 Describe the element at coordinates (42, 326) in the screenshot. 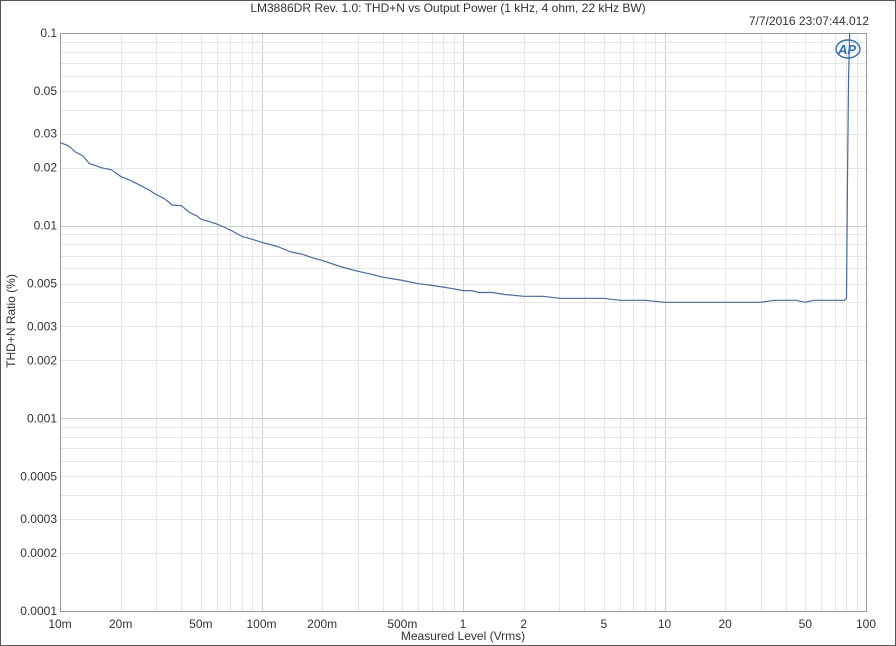

I see `y-tick-label: 0.003` at that location.